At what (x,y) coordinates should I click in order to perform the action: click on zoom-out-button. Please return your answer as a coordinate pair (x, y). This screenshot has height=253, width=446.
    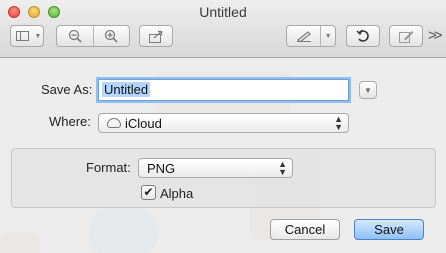
    Looking at the image, I should click on (75, 36).